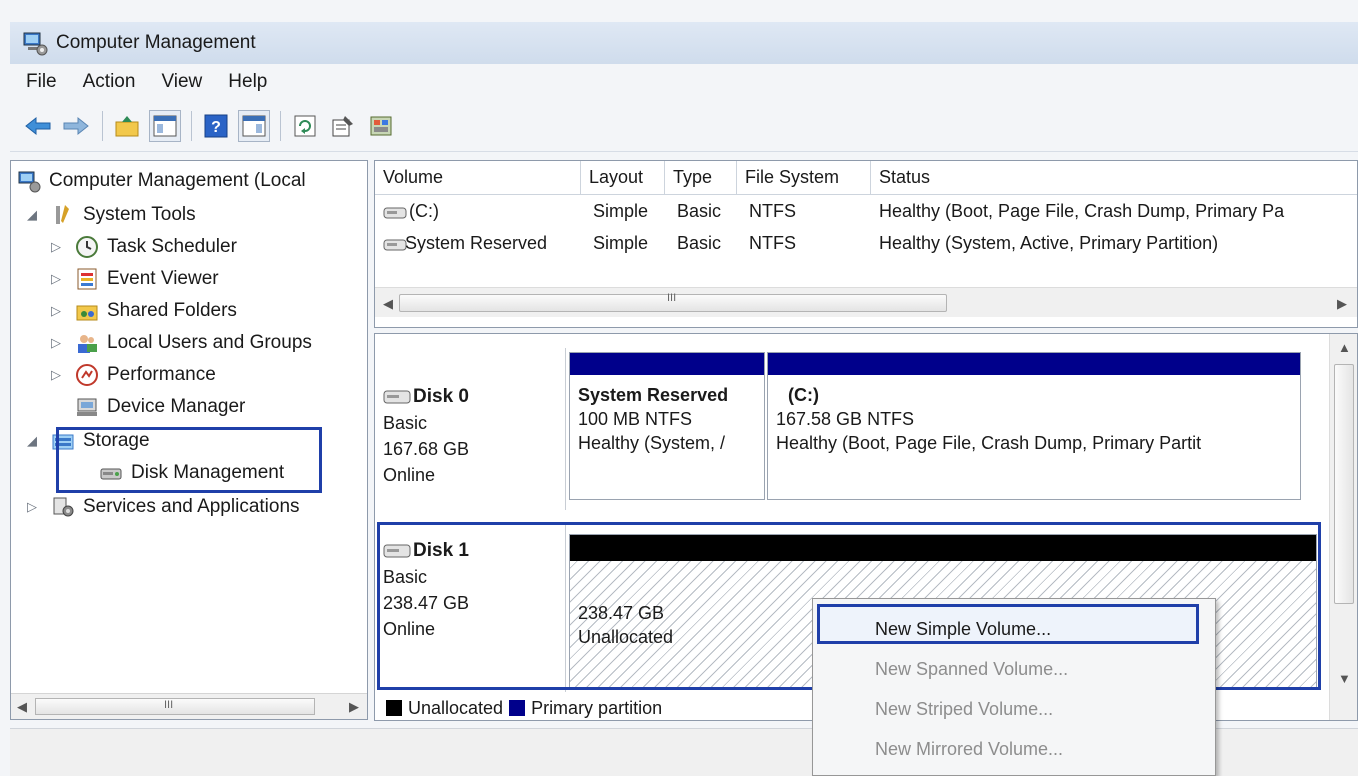 This screenshot has height=776, width=1358. I want to click on menu-file: File, so click(41, 82).